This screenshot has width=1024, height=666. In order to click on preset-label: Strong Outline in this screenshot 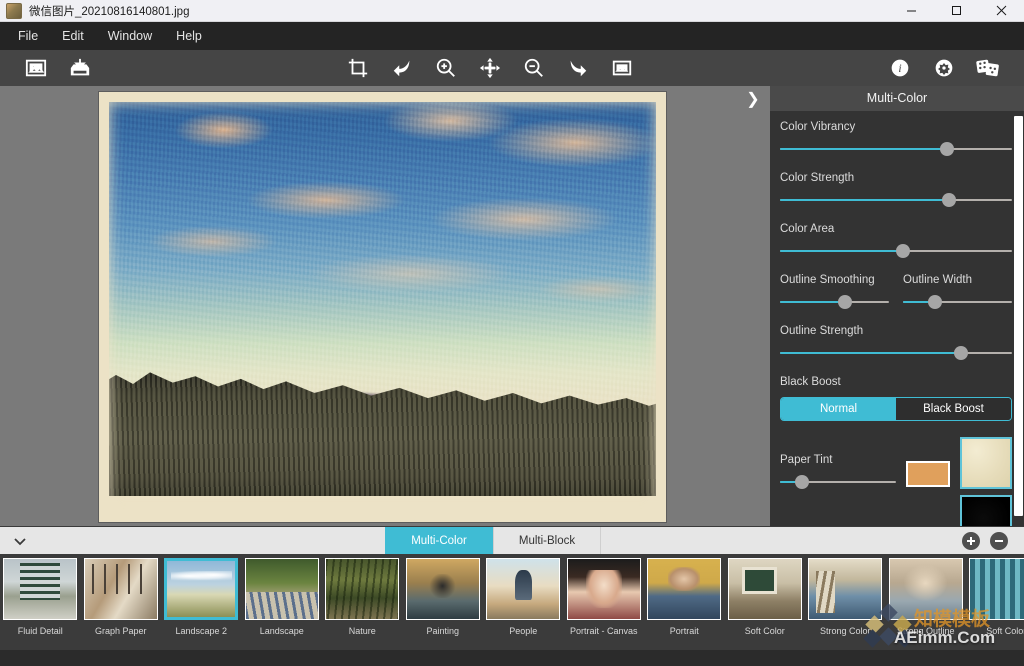, I will do `click(925, 631)`.